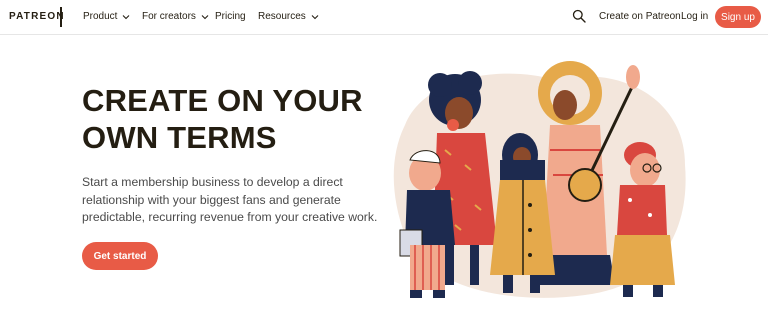 Image resolution: width=768 pixels, height=309 pixels. What do you see at coordinates (179, 137) in the screenshot?
I see `hero-title-line: OWN TERMS` at bounding box center [179, 137].